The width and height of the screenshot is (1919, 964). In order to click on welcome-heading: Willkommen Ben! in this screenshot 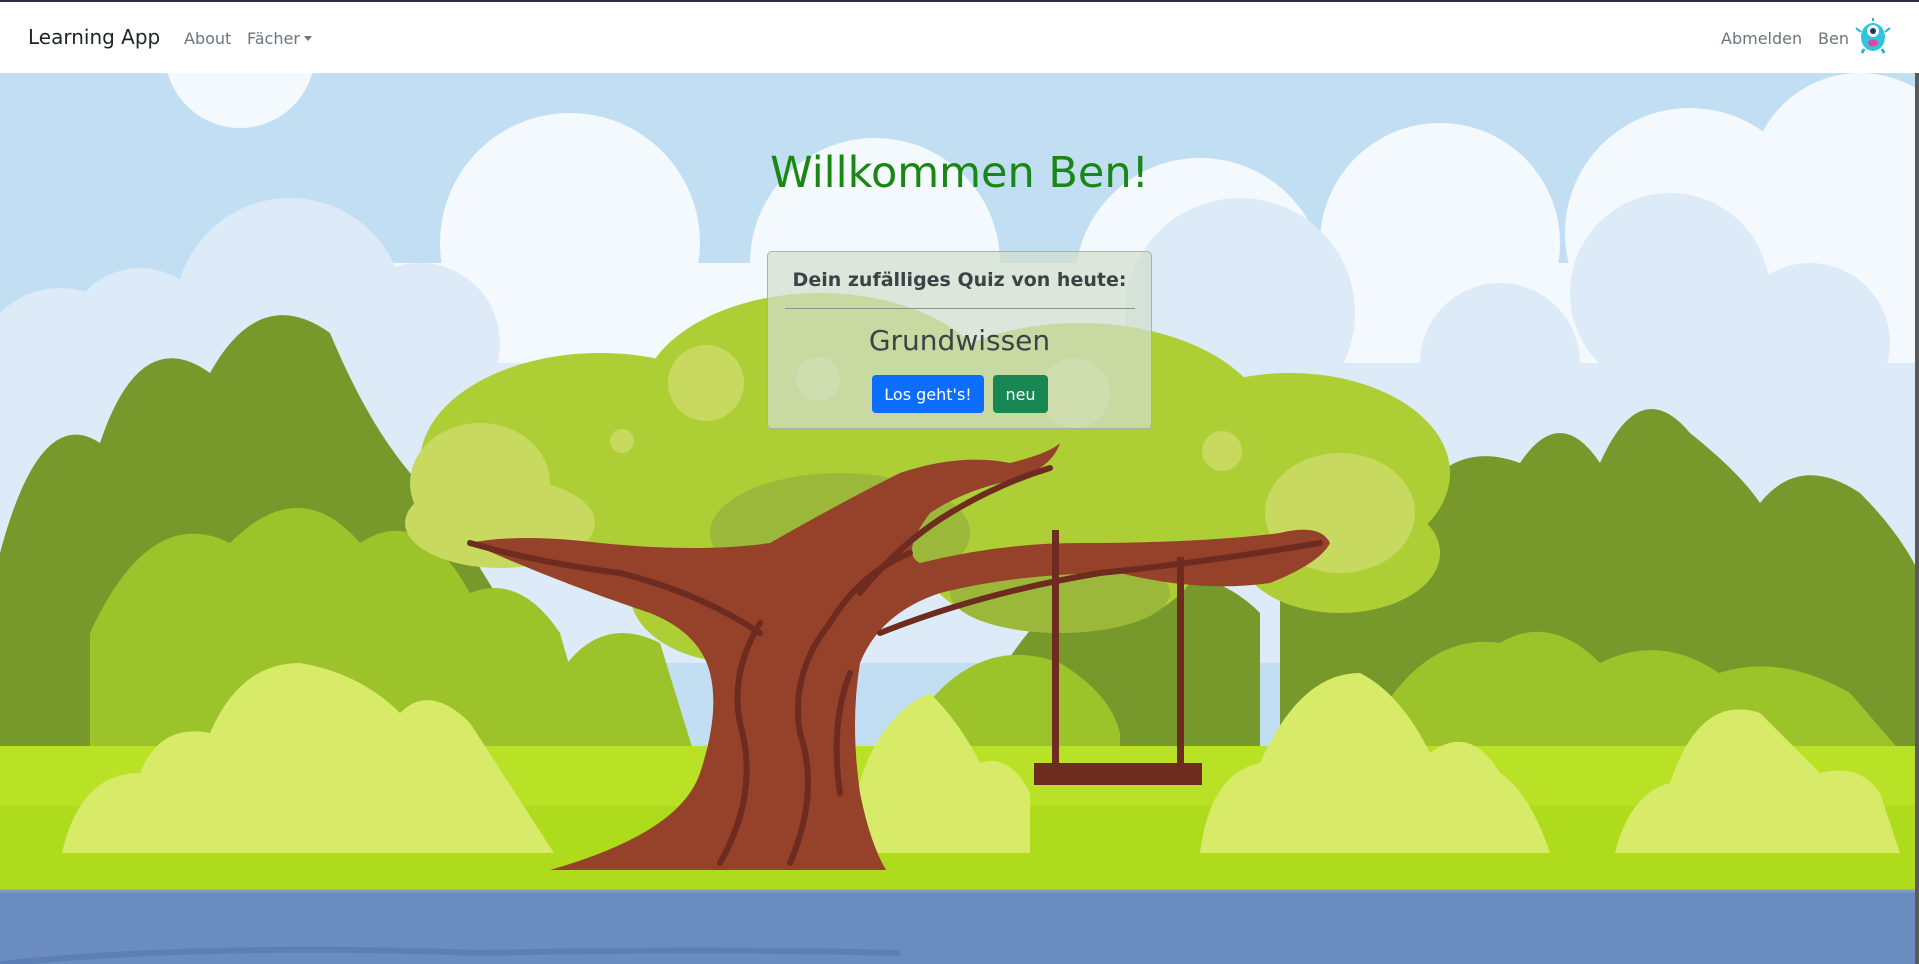, I will do `click(959, 173)`.